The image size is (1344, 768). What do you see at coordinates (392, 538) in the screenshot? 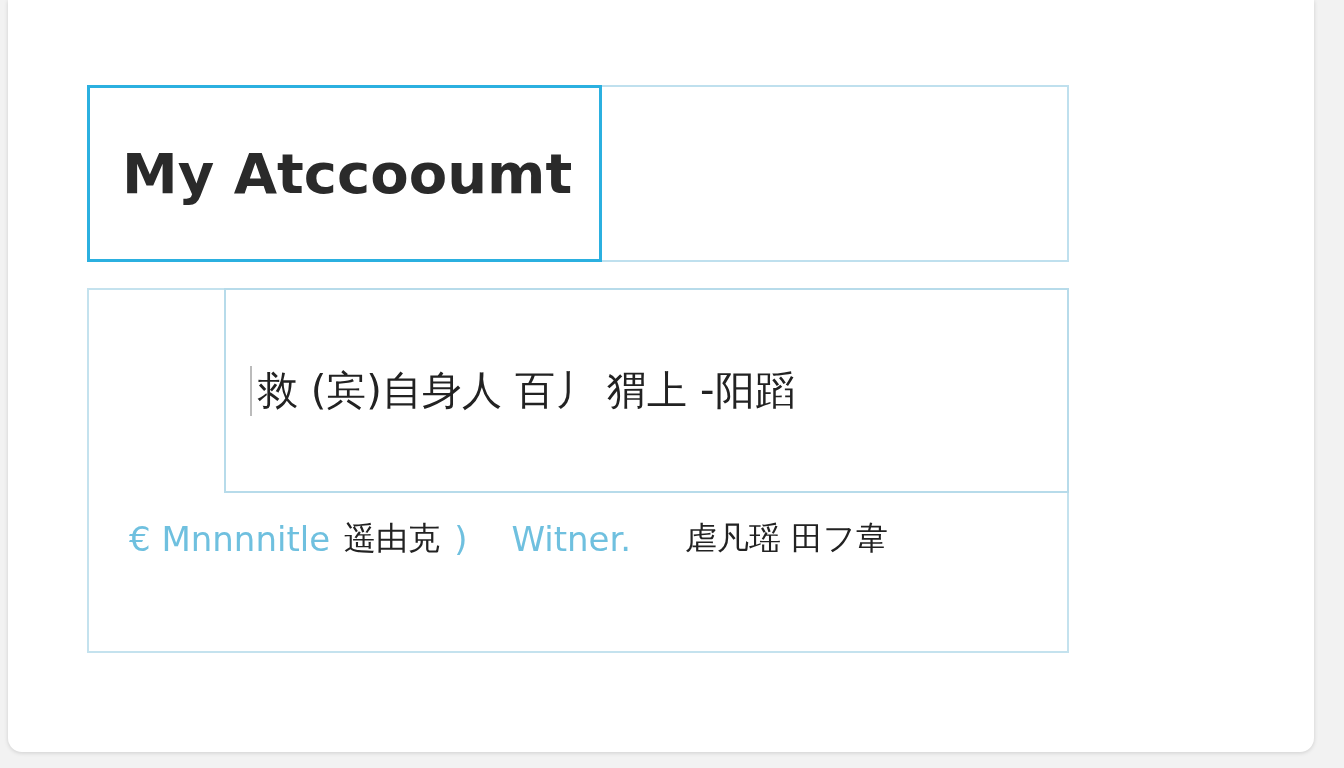
I see `info-text: 遥由克` at bounding box center [392, 538].